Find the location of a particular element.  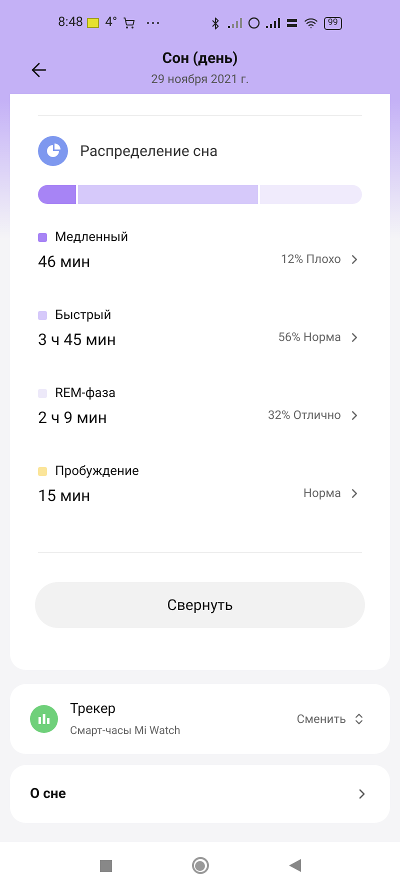

about-title: О сне is located at coordinates (48, 794).